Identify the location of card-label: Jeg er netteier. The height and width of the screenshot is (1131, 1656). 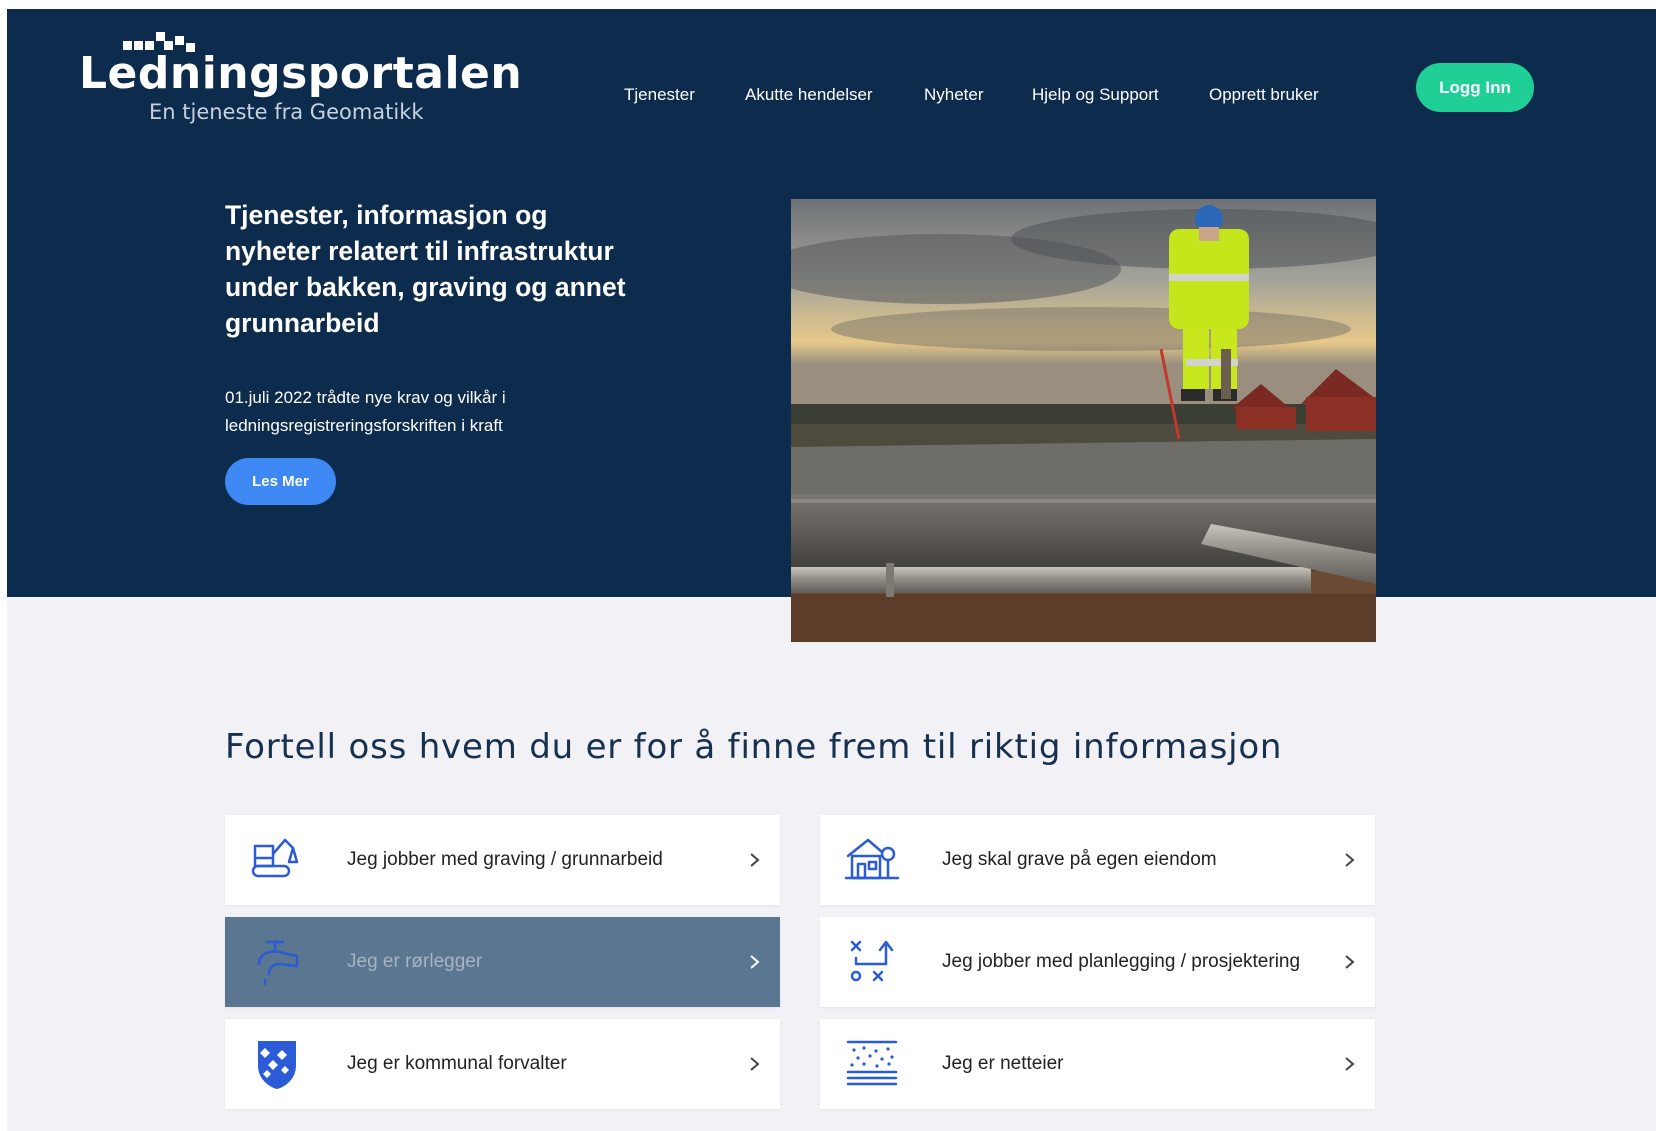
(1003, 1063).